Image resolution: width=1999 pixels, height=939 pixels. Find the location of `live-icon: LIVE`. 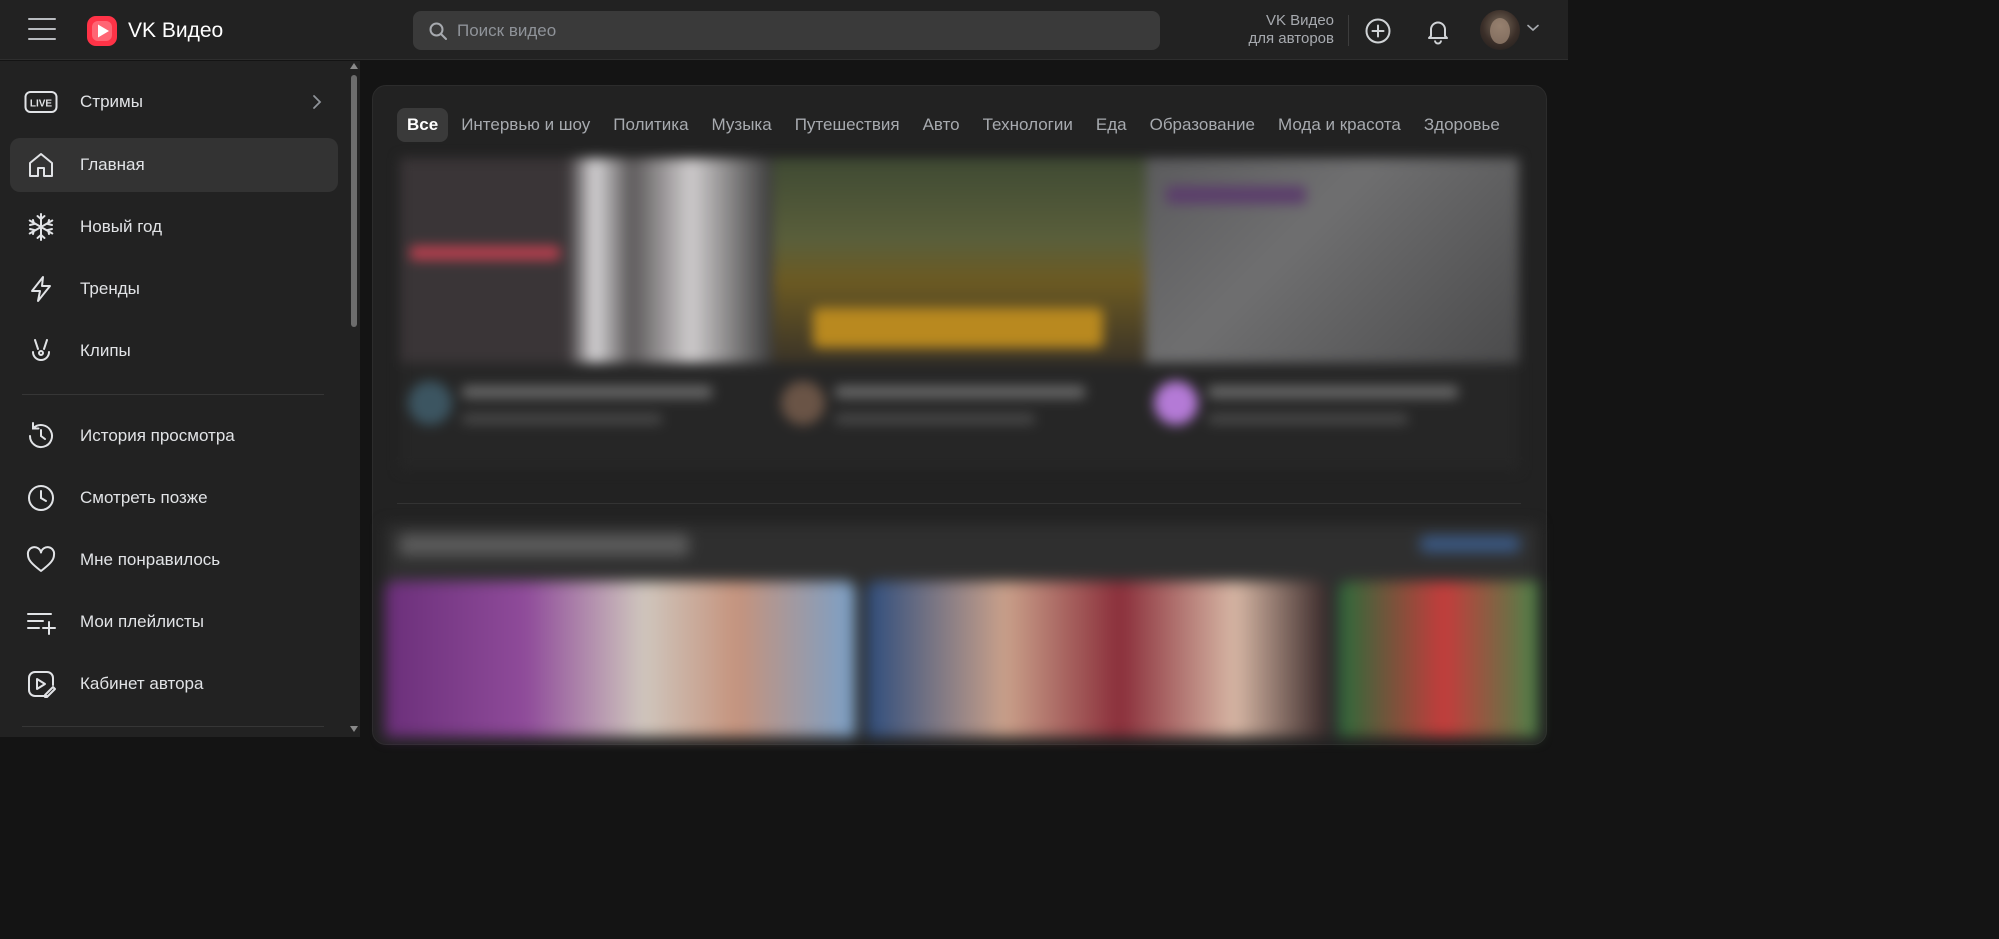

live-icon: LIVE is located at coordinates (41, 102).